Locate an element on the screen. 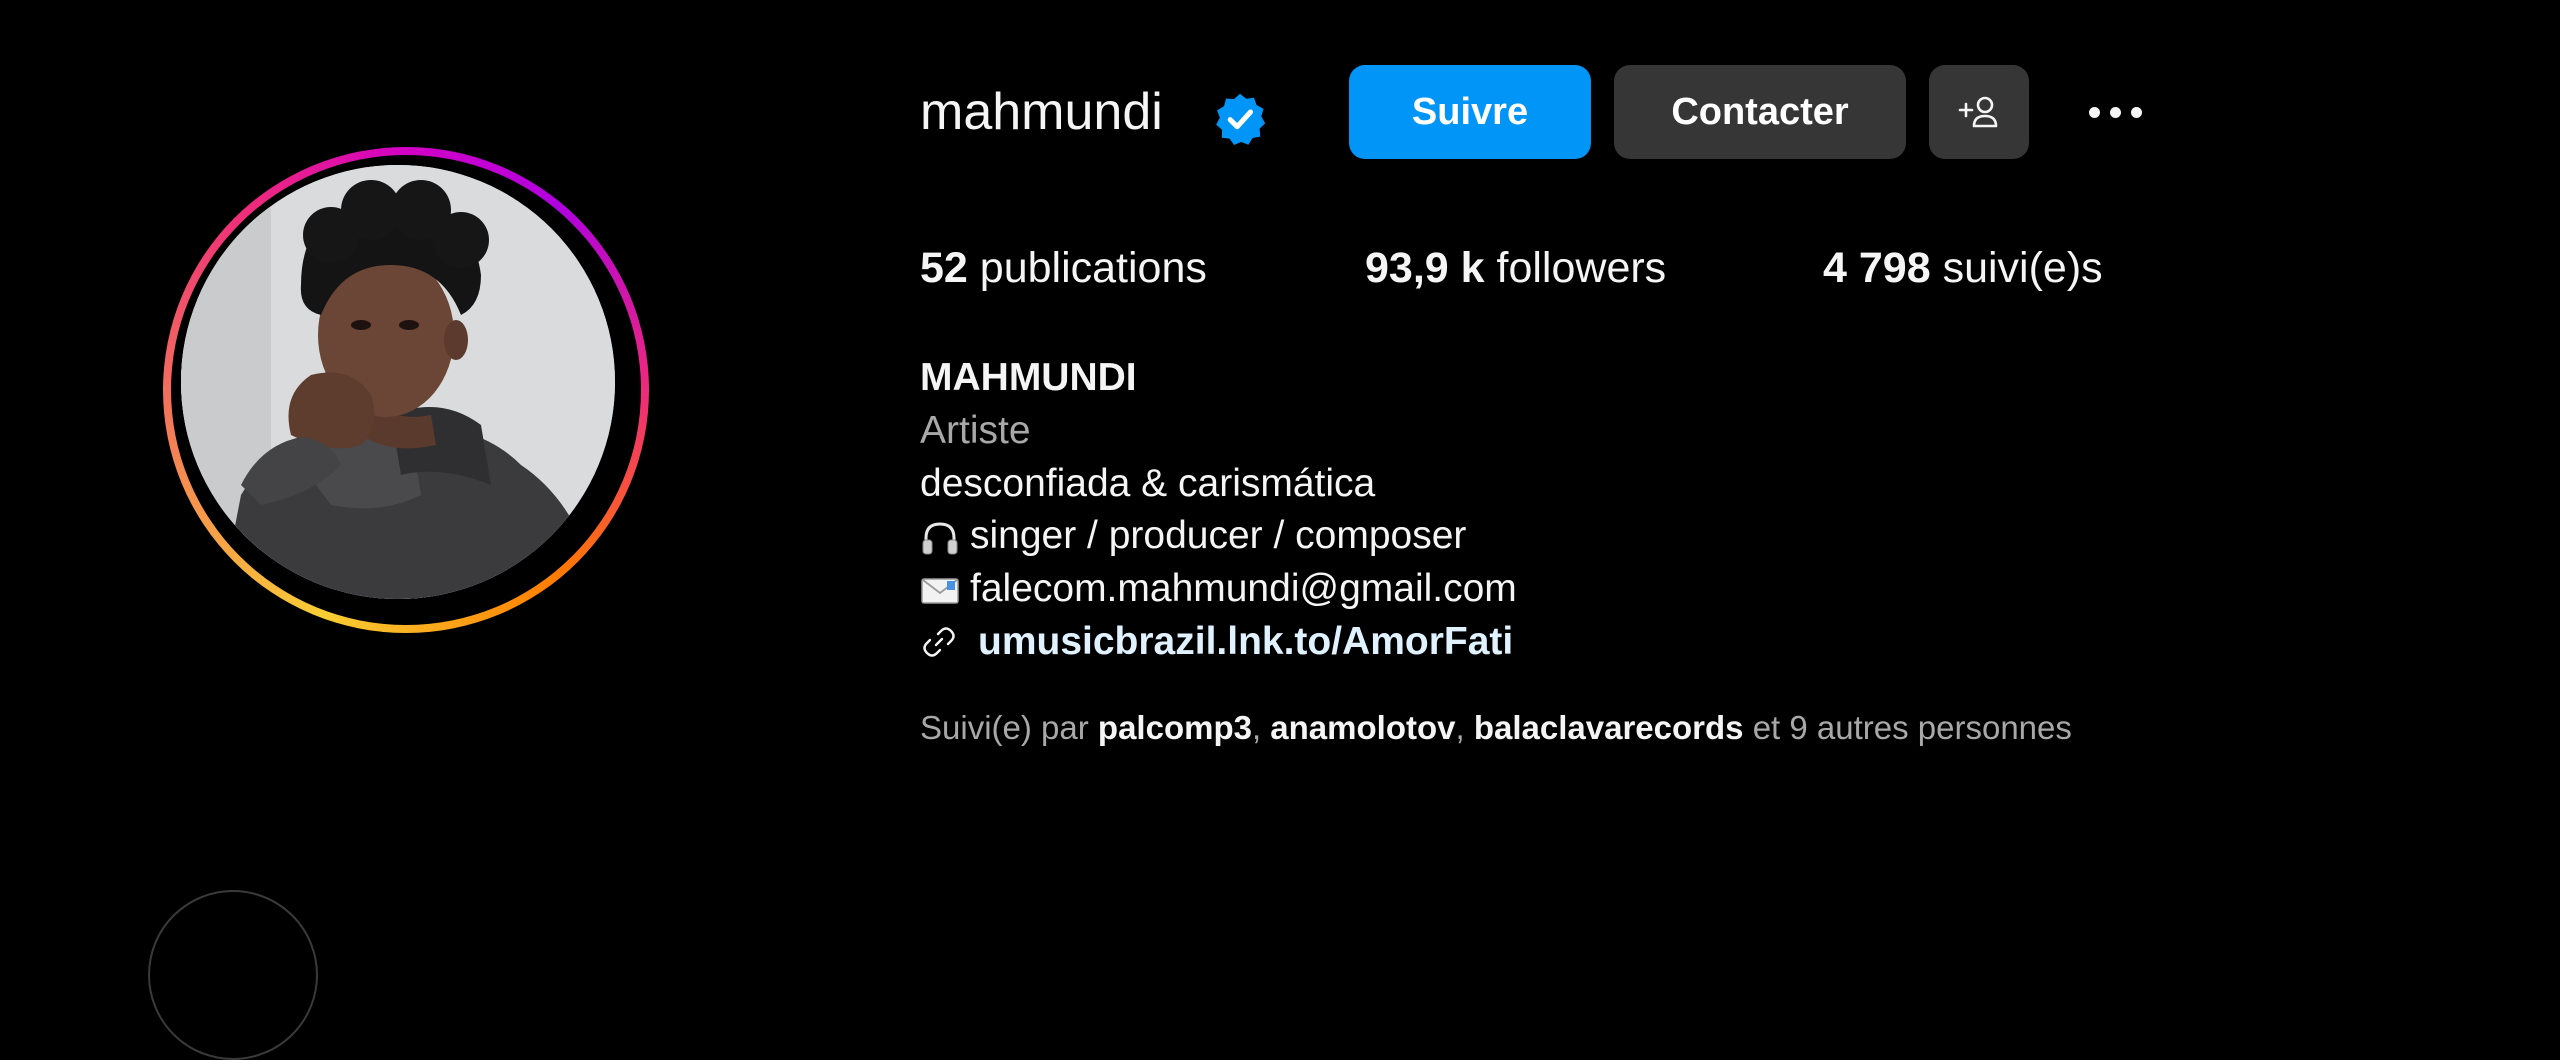 This screenshot has height=1060, width=2560. suggested-accounts-button is located at coordinates (1979, 112).